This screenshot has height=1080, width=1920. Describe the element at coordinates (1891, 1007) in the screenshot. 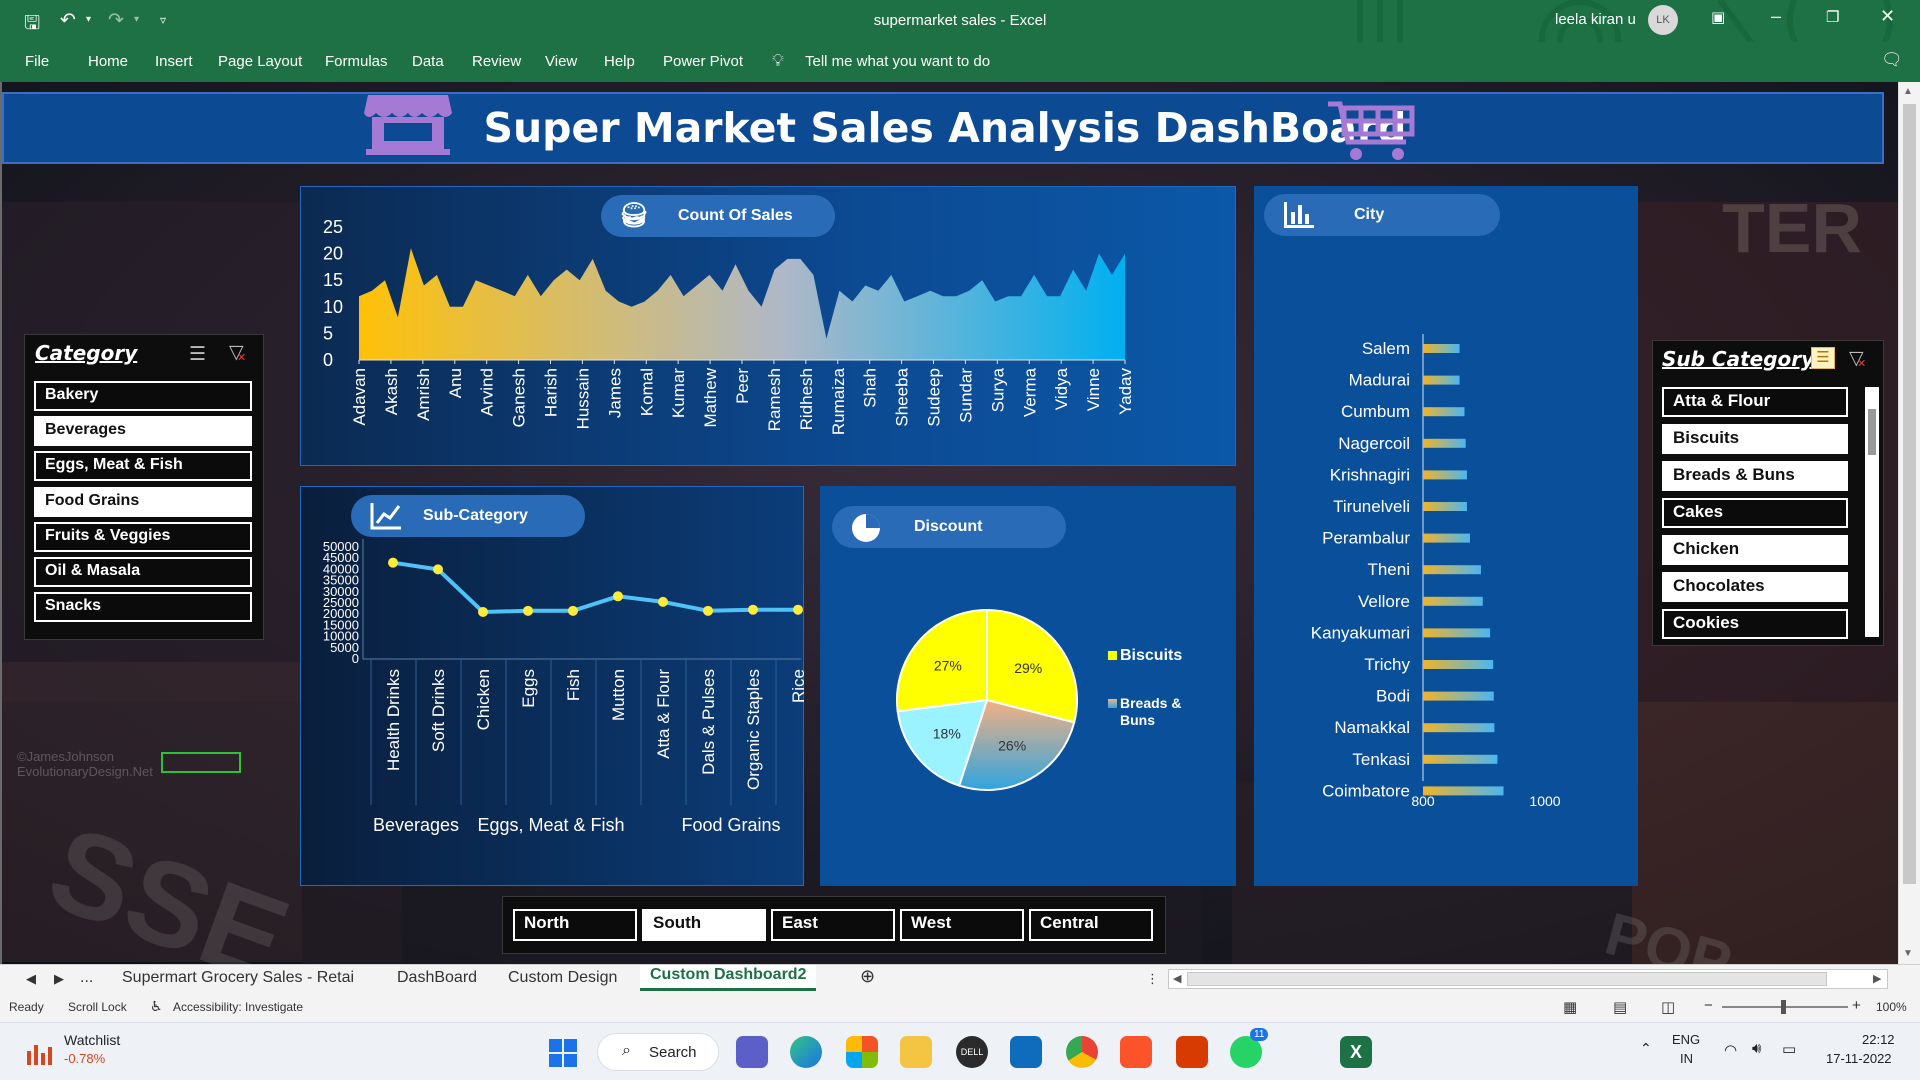

I see `zoom-level: 100%` at that location.